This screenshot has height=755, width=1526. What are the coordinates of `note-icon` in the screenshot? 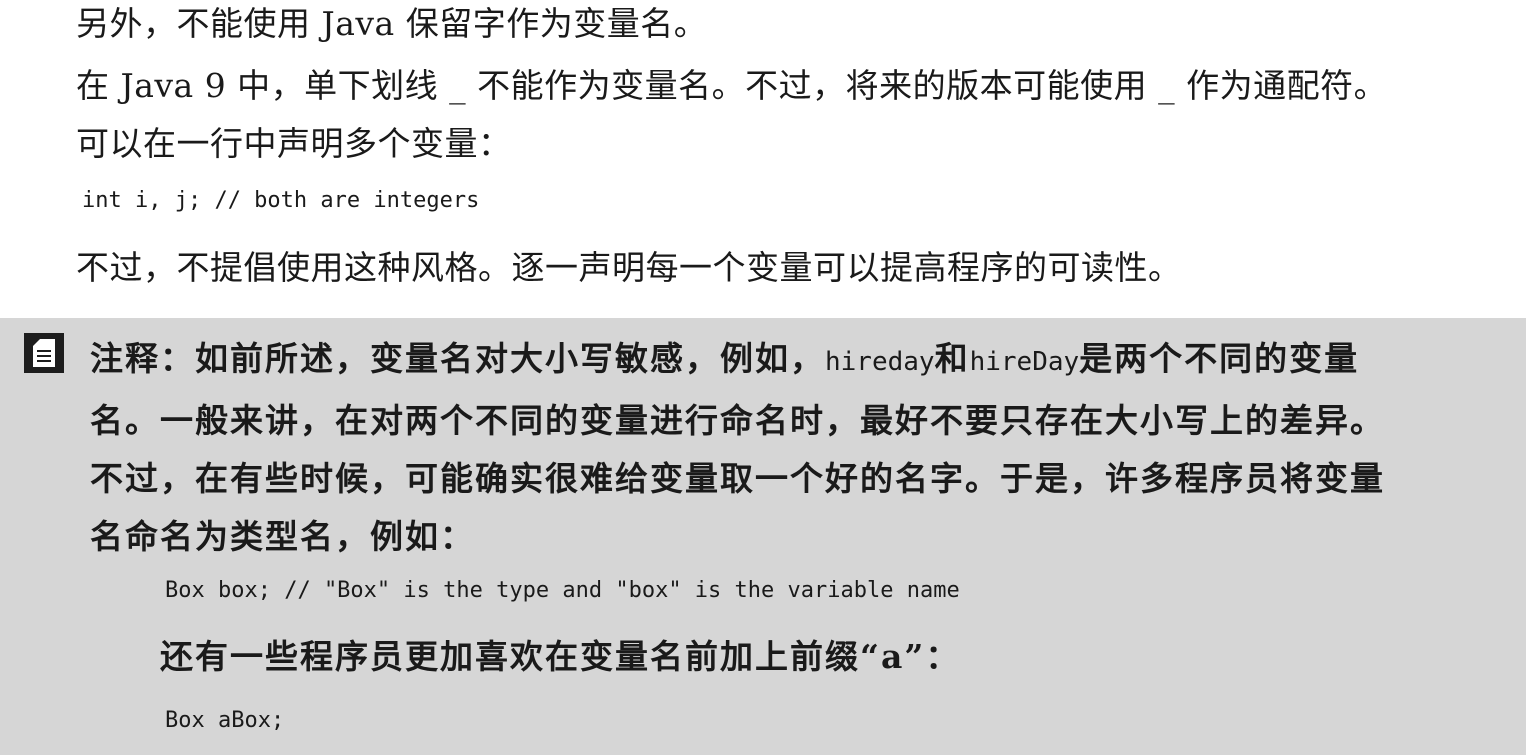 It's located at (44, 353).